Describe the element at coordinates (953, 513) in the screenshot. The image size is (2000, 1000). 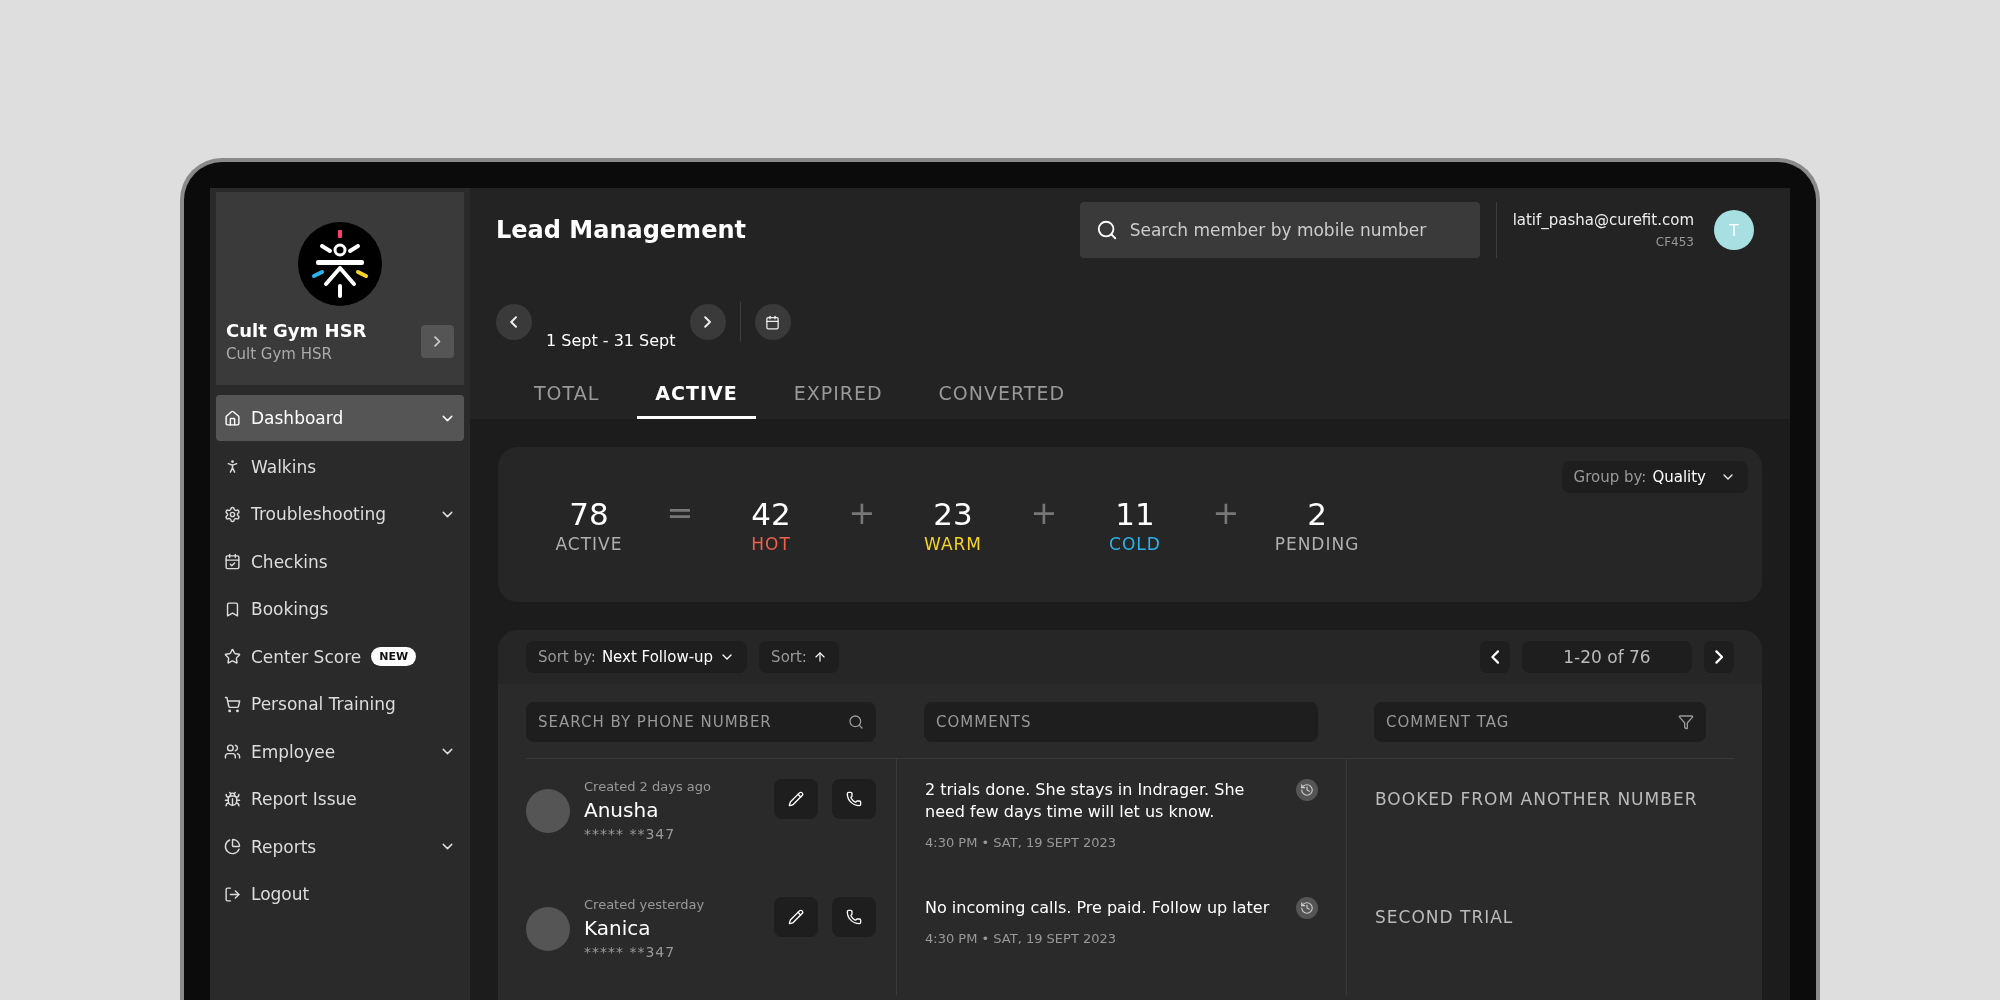
I see `stat-value: 23` at that location.